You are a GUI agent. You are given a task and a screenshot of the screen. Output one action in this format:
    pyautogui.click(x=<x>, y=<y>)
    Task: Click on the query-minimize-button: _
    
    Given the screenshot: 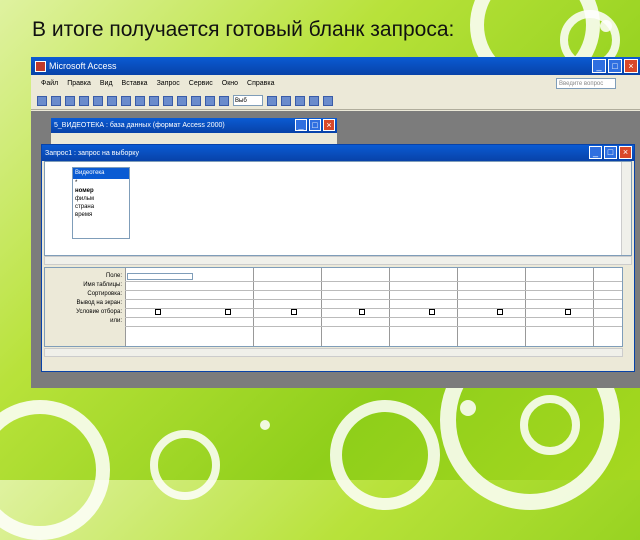 What is the action you would take?
    pyautogui.click(x=595, y=152)
    